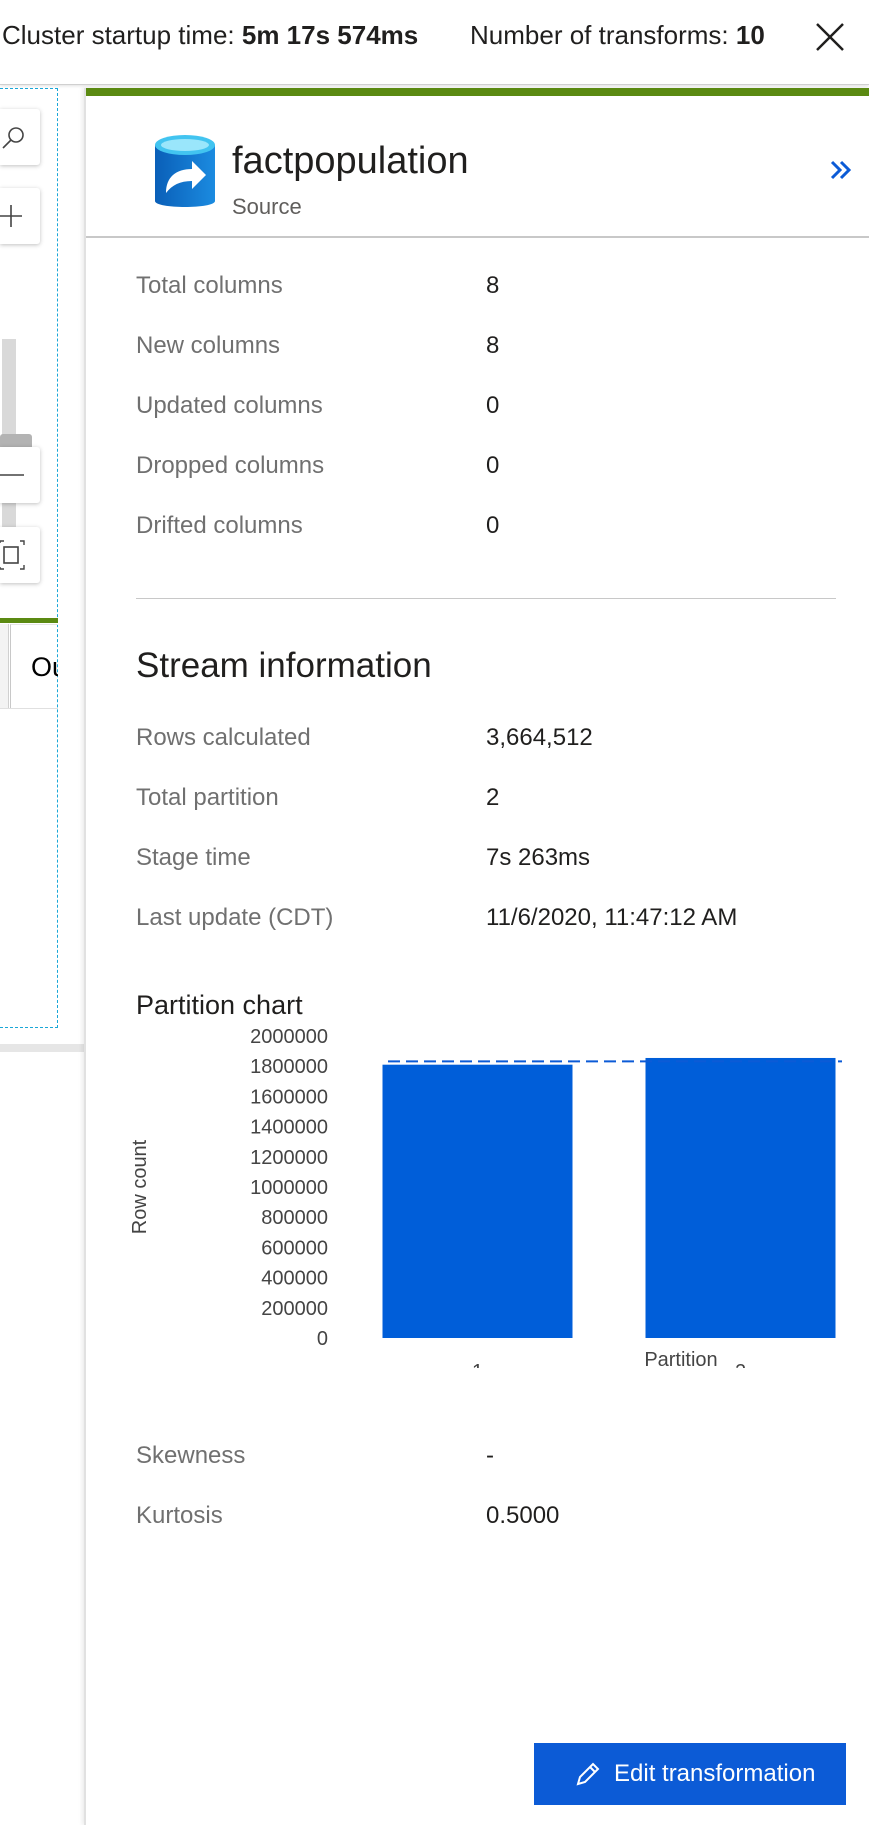 Image resolution: width=869 pixels, height=1825 pixels. Describe the element at coordinates (4, 666) in the screenshot. I see `canvas-tab-previous` at that location.